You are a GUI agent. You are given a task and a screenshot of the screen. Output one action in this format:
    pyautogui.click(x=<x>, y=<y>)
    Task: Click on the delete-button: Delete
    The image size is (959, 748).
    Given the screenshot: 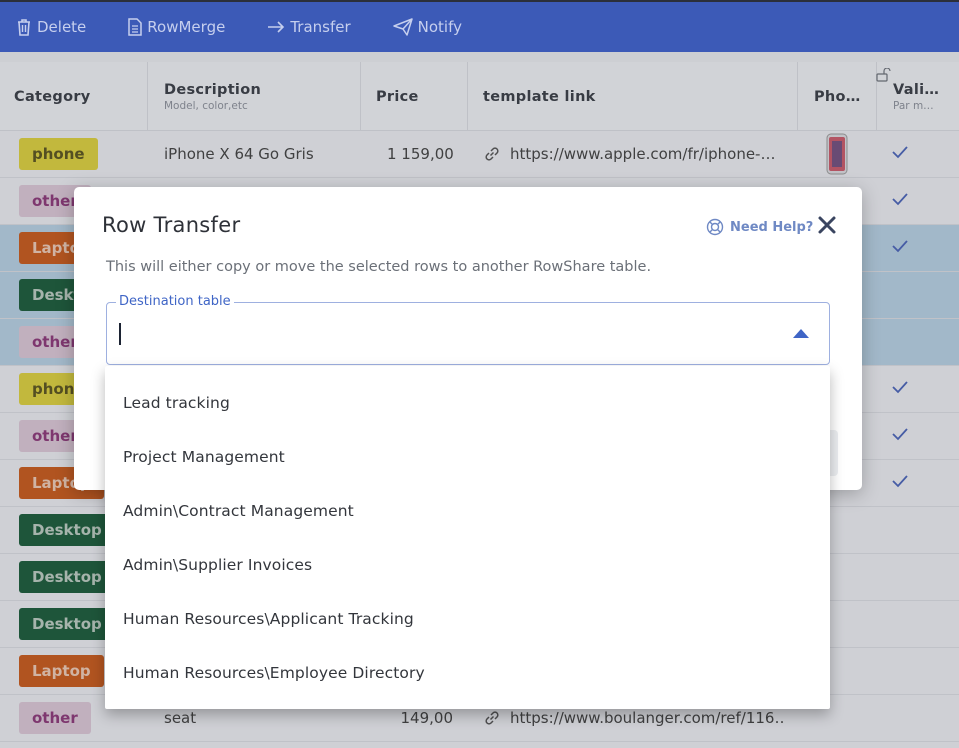 What is the action you would take?
    pyautogui.click(x=51, y=27)
    